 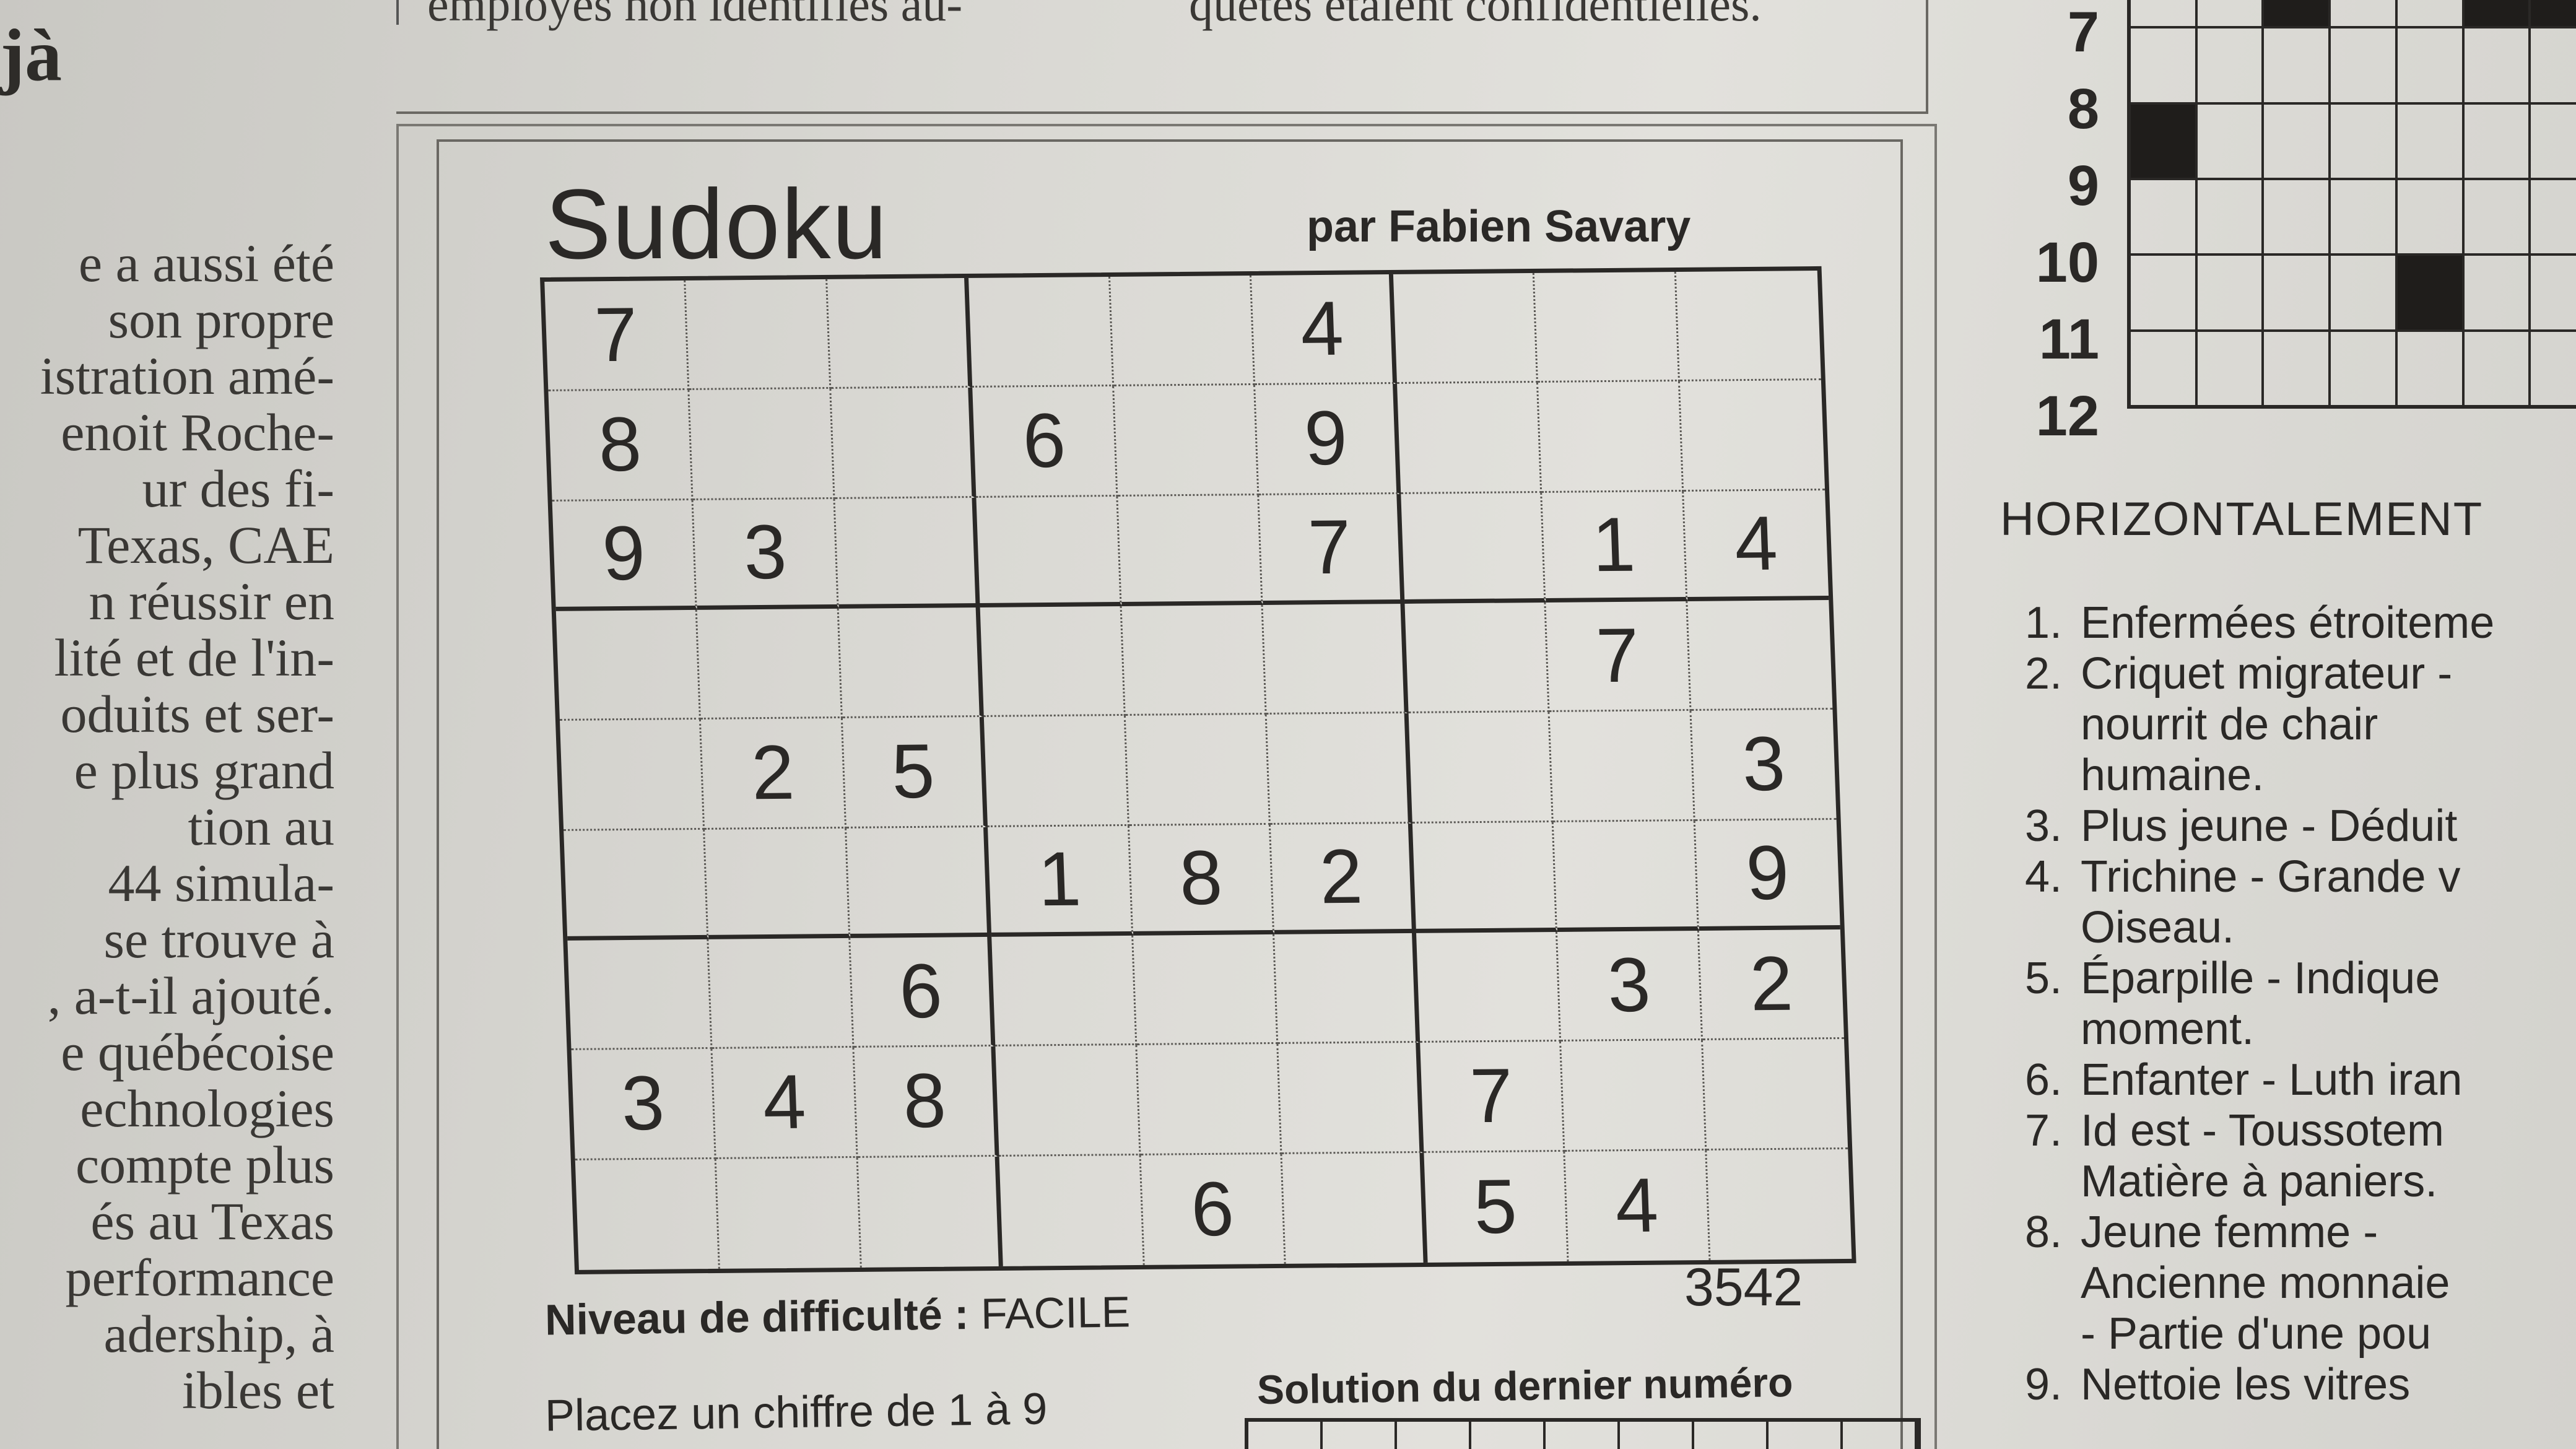 What do you see at coordinates (1055, 1313) in the screenshot?
I see `difficulty-value: FACILE` at bounding box center [1055, 1313].